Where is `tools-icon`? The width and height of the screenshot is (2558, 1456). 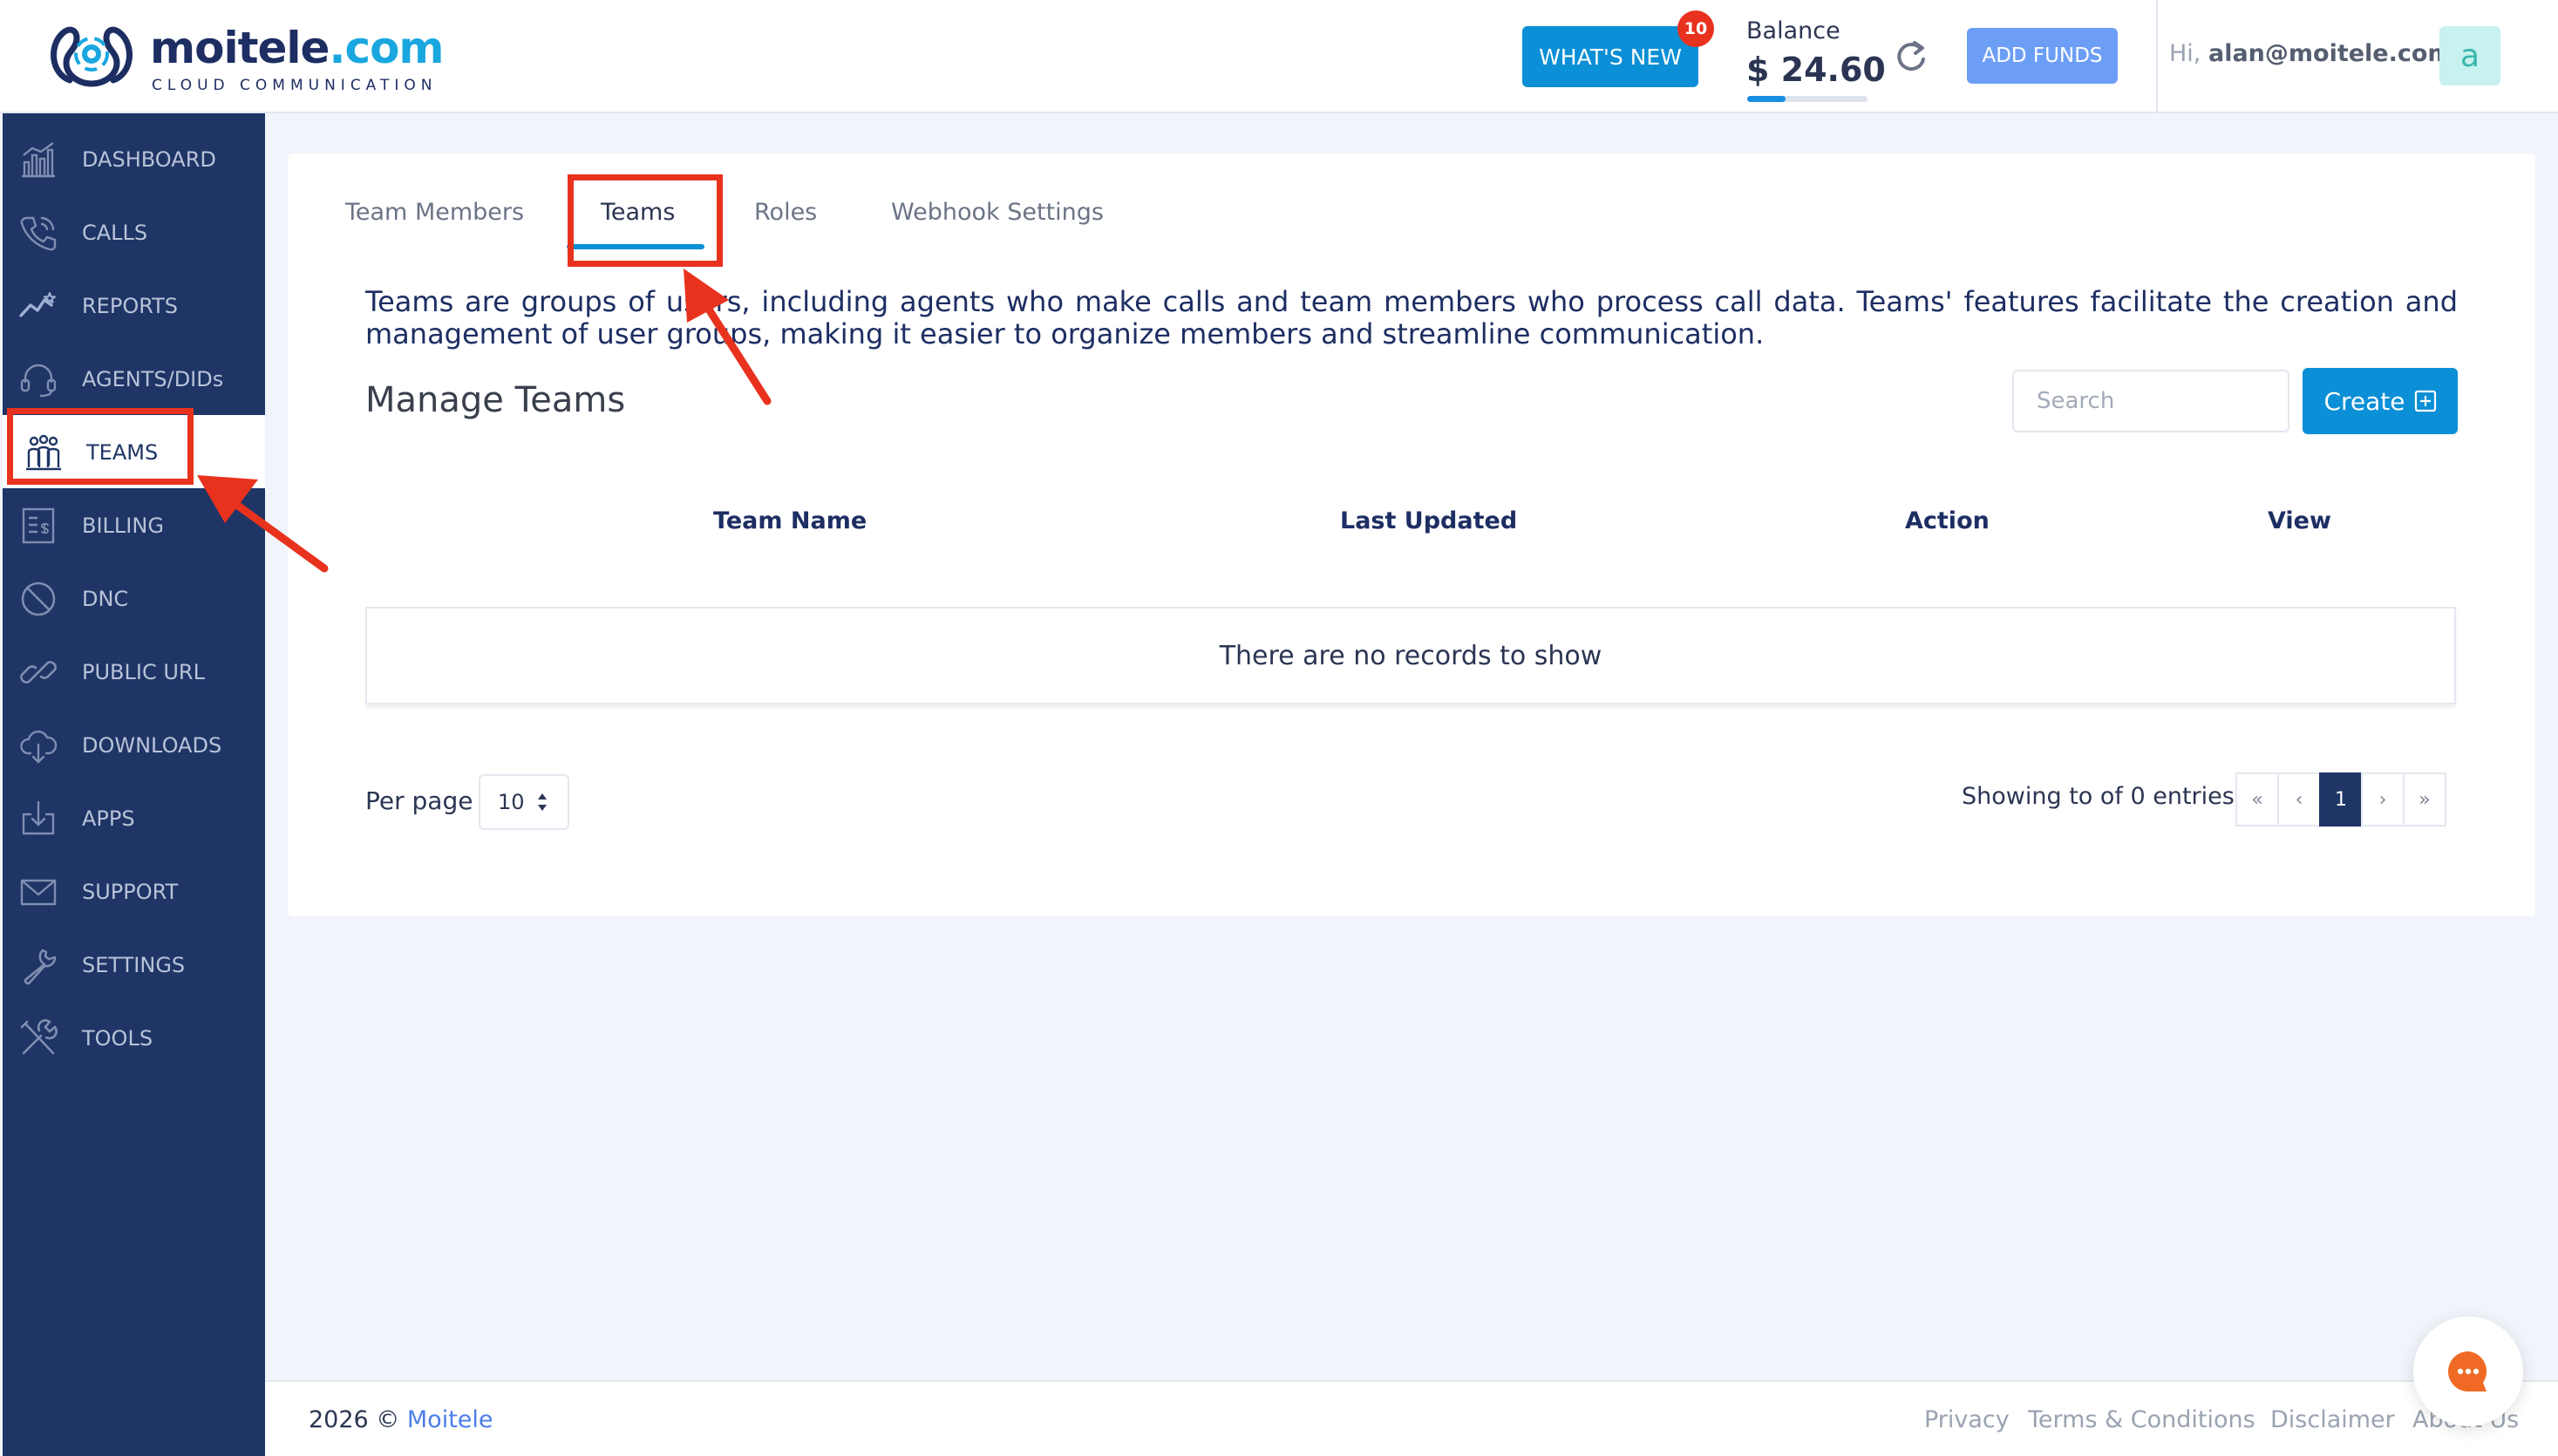 tools-icon is located at coordinates (39, 1037).